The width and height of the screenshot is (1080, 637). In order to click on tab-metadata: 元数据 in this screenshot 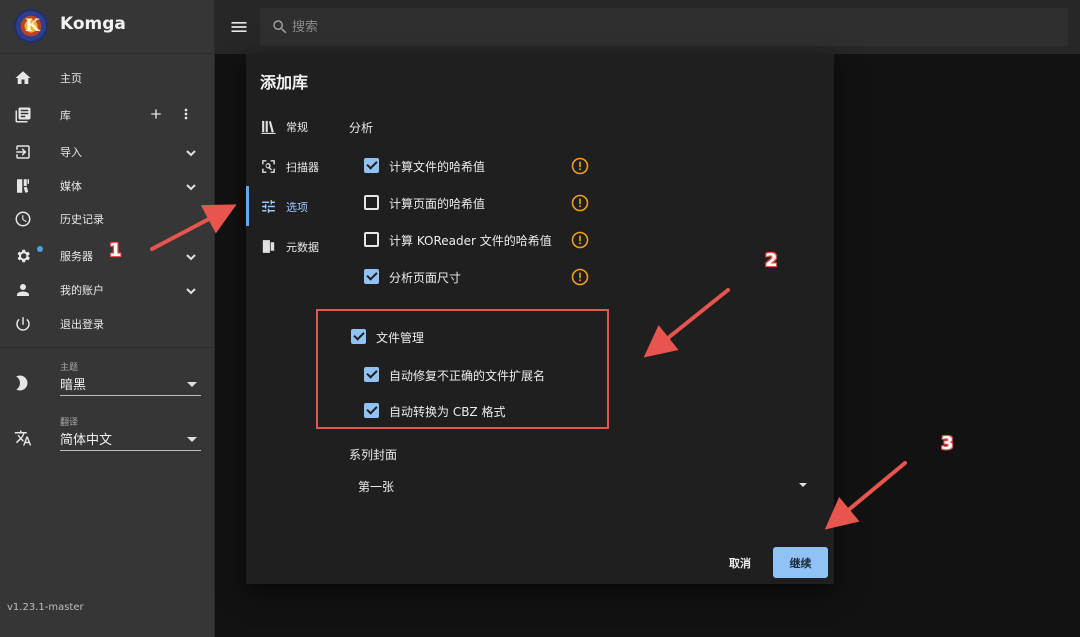, I will do `click(291, 246)`.